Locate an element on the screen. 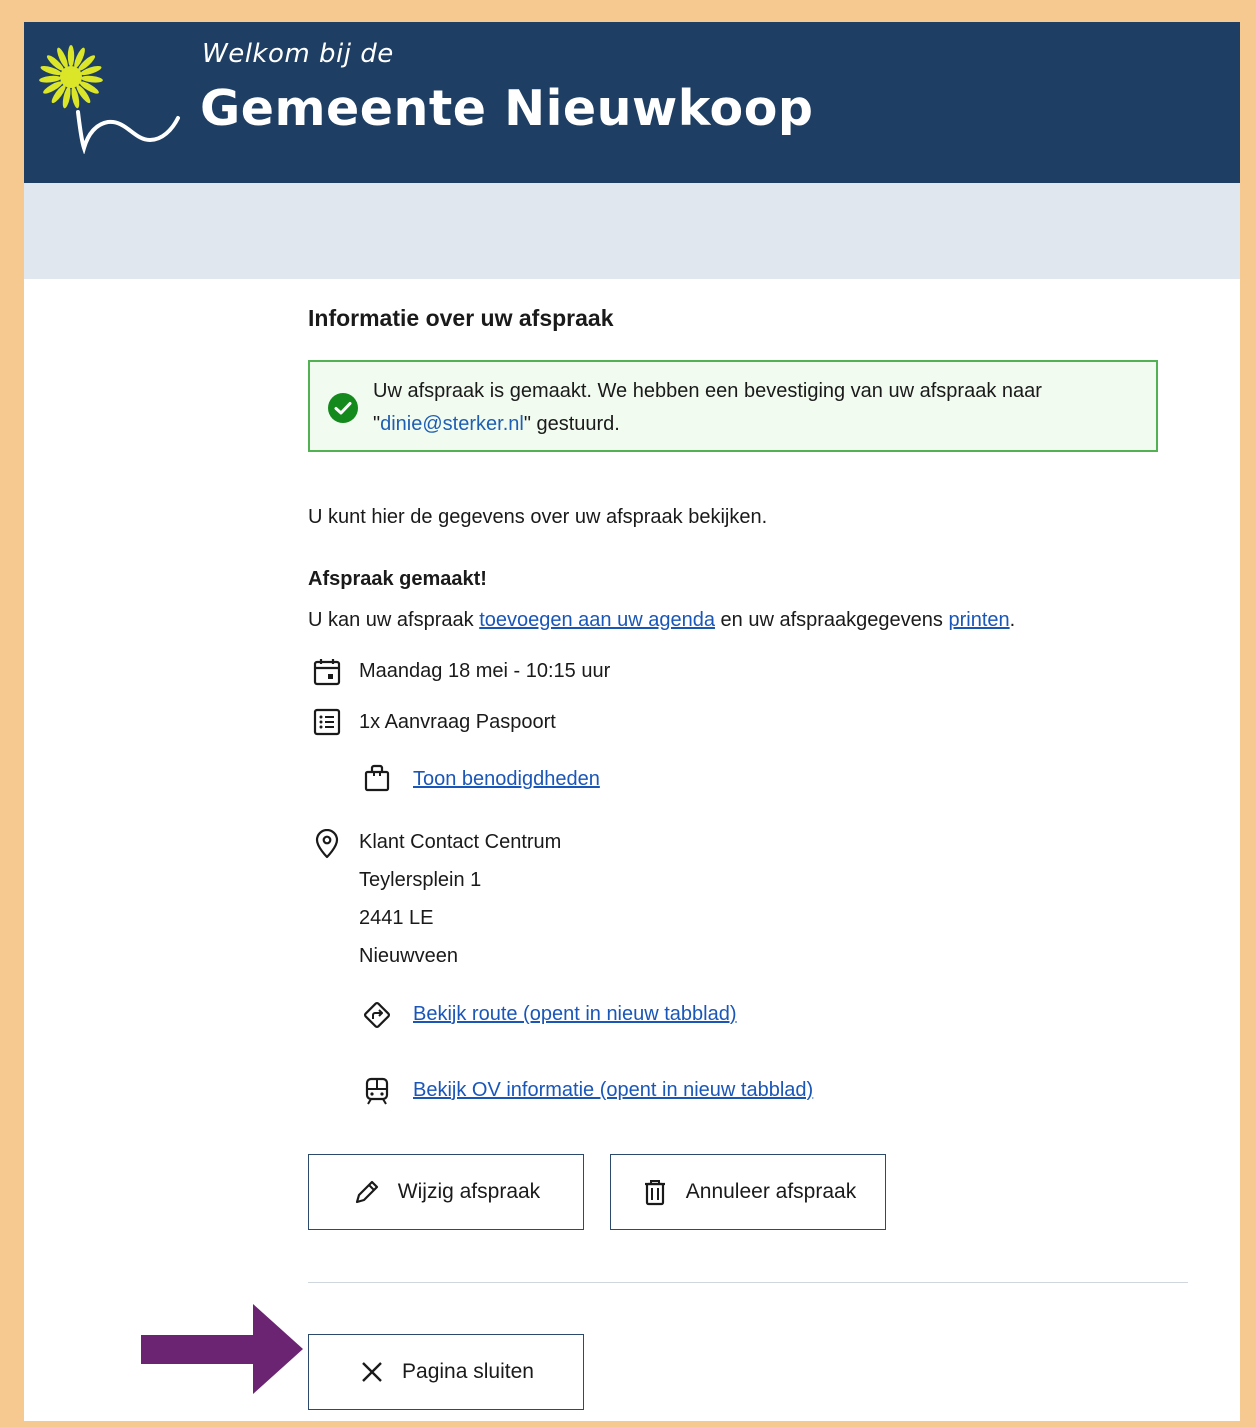  cancel-appointment-button: Annuleer afspraak is located at coordinates (748, 1192).